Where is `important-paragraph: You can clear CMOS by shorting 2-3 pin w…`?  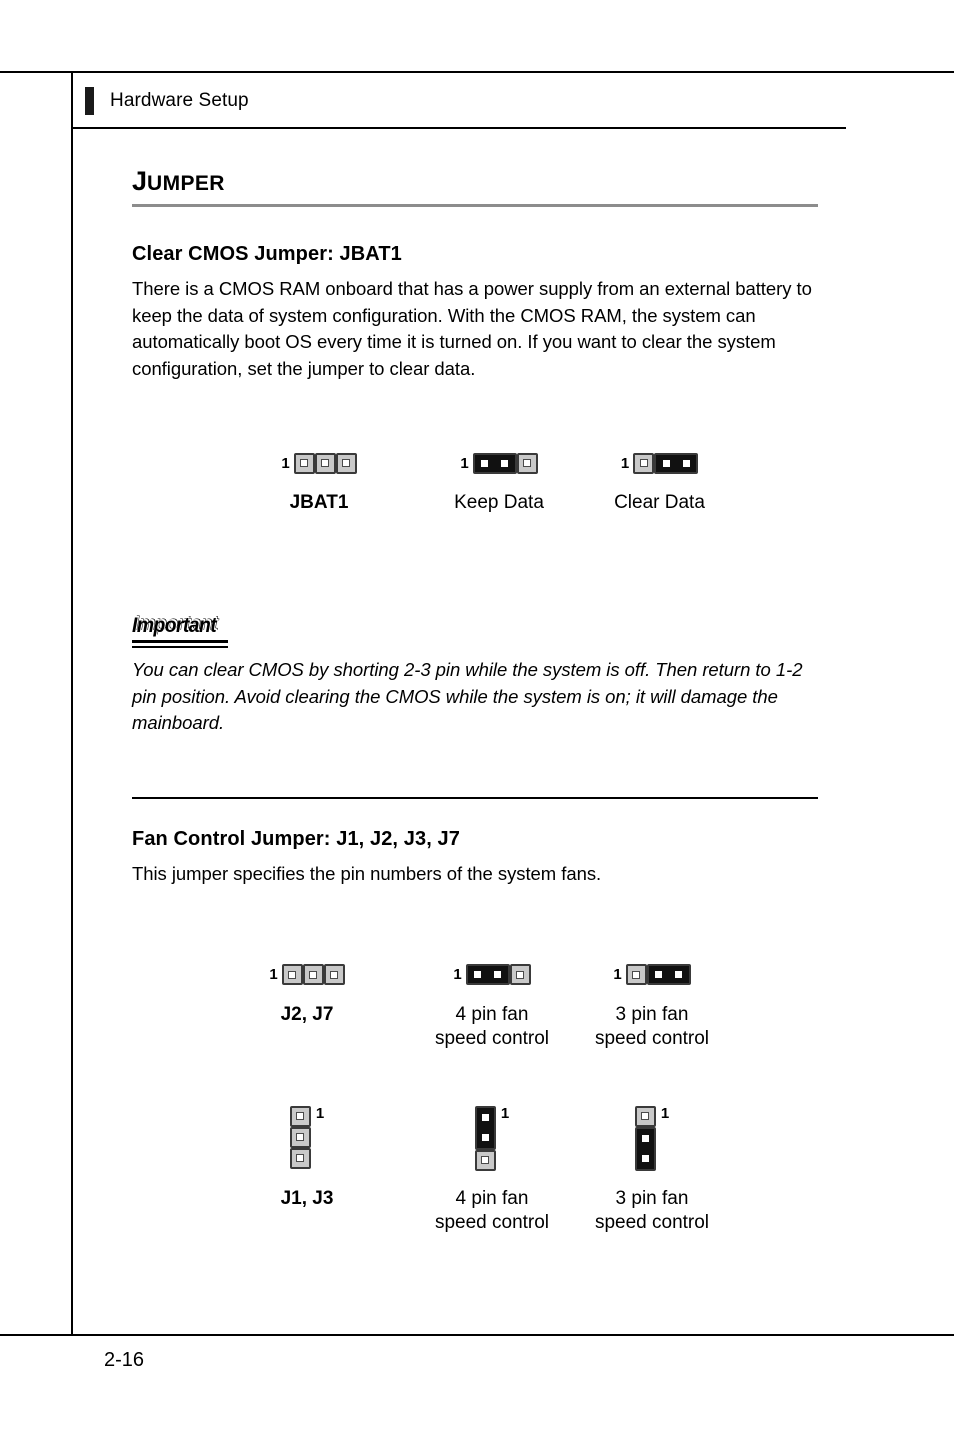 important-paragraph: You can clear CMOS by shorting 2-3 pin w… is located at coordinates (467, 696).